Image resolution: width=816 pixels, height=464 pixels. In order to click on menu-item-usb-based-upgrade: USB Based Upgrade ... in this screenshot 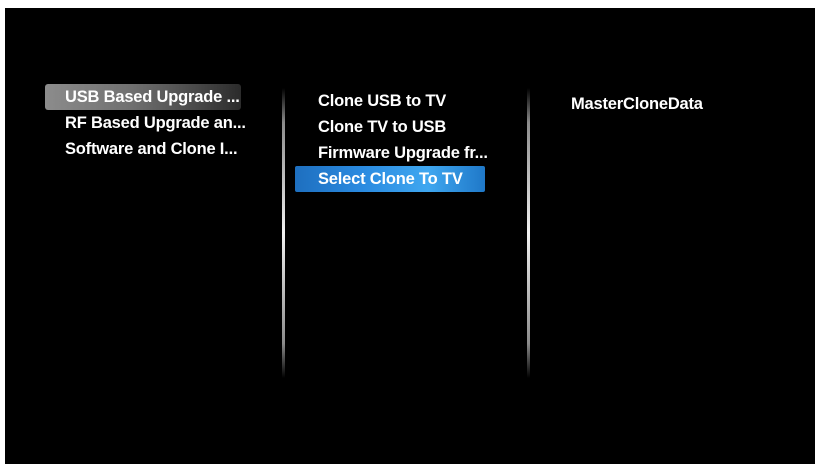, I will do `click(143, 97)`.